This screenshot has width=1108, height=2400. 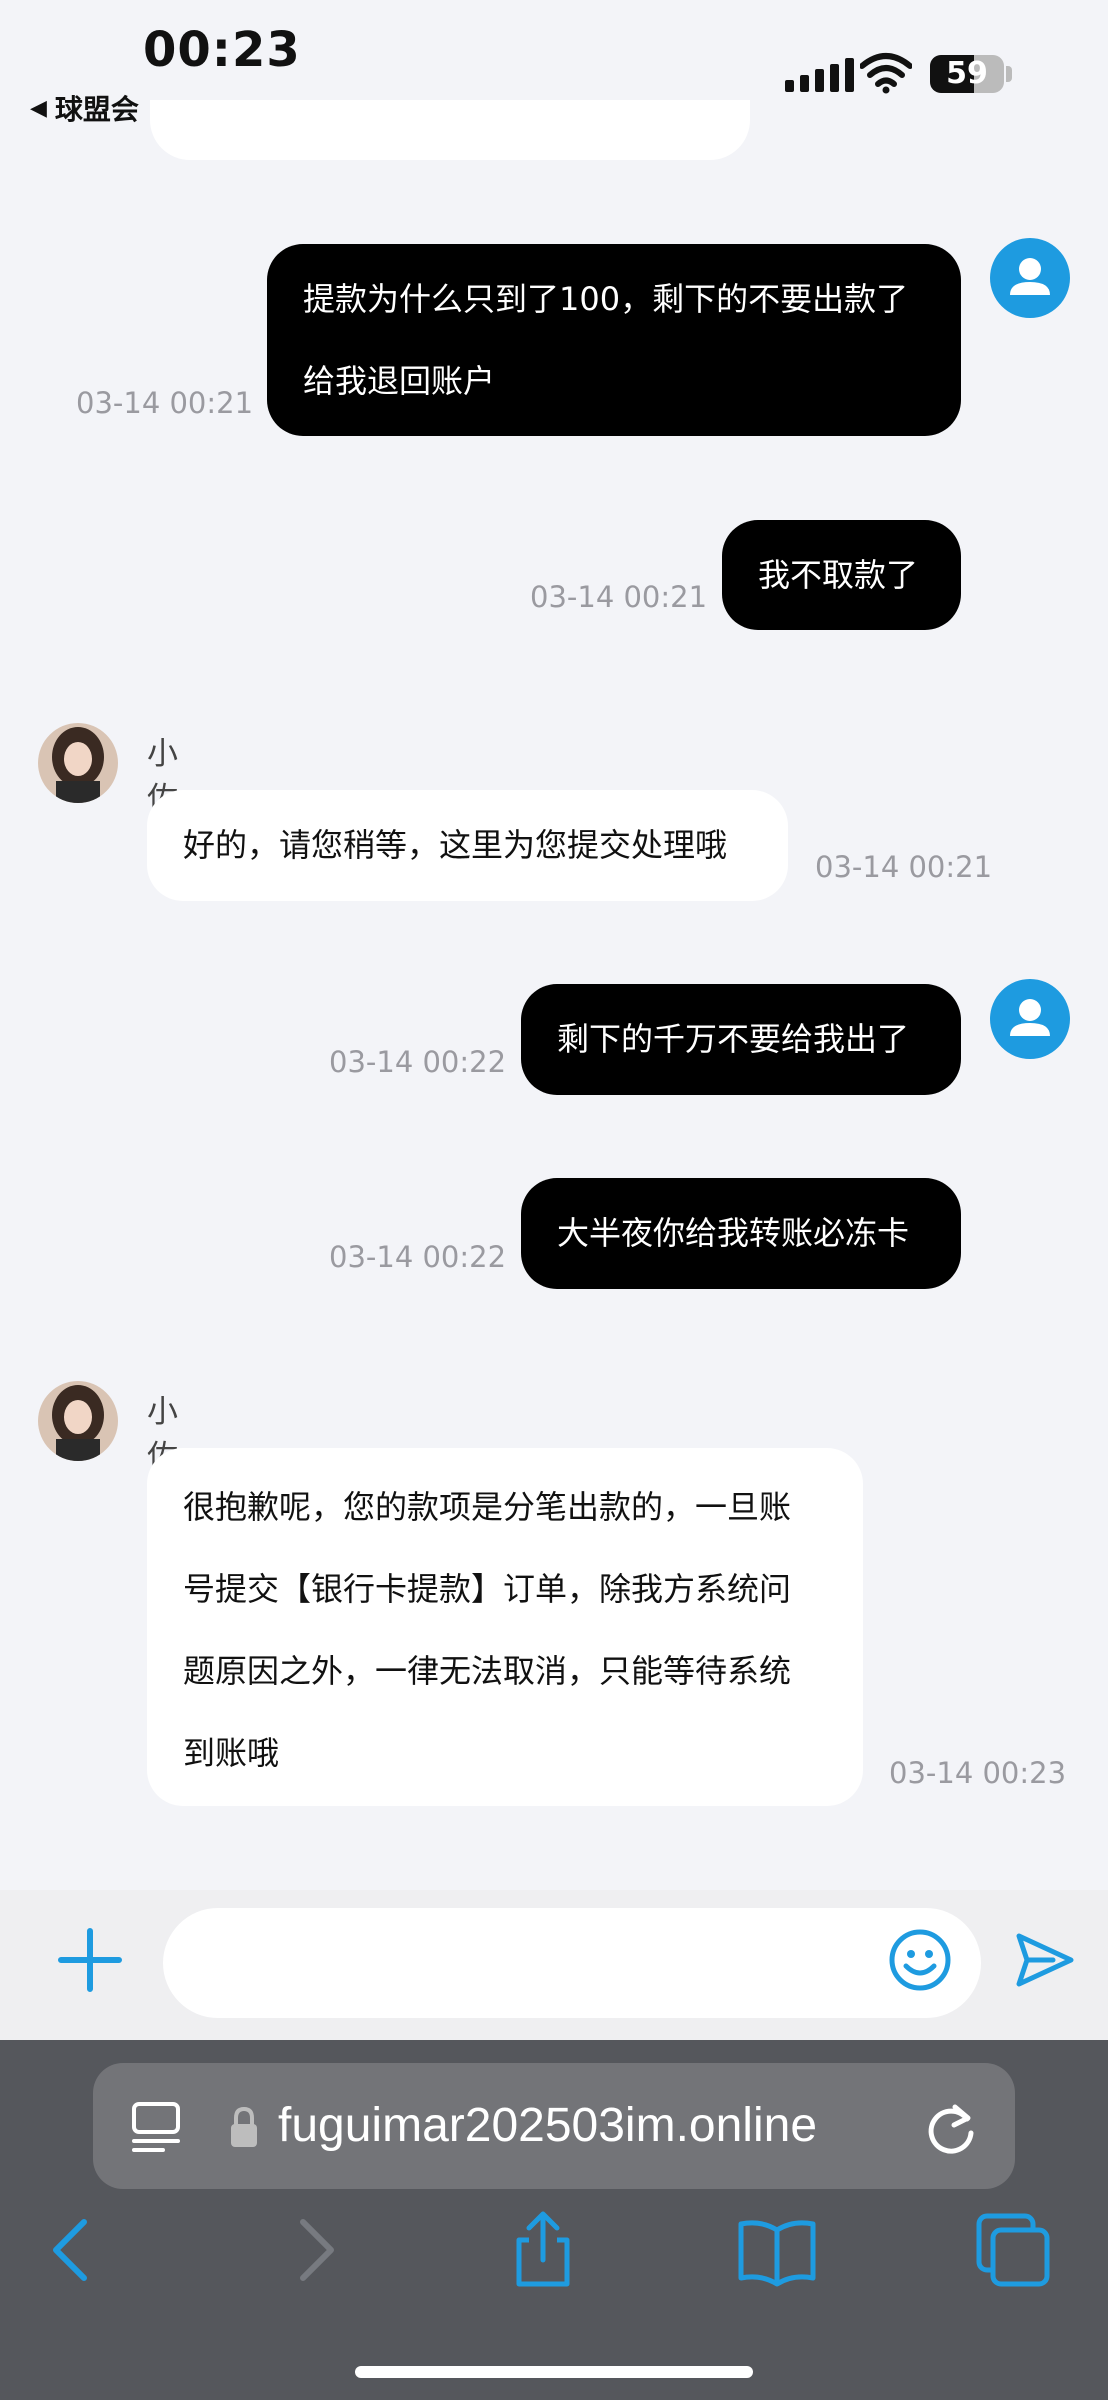 I want to click on message-bubble: 好的，请您稍等，这里为您提交处理哦, so click(x=467, y=845).